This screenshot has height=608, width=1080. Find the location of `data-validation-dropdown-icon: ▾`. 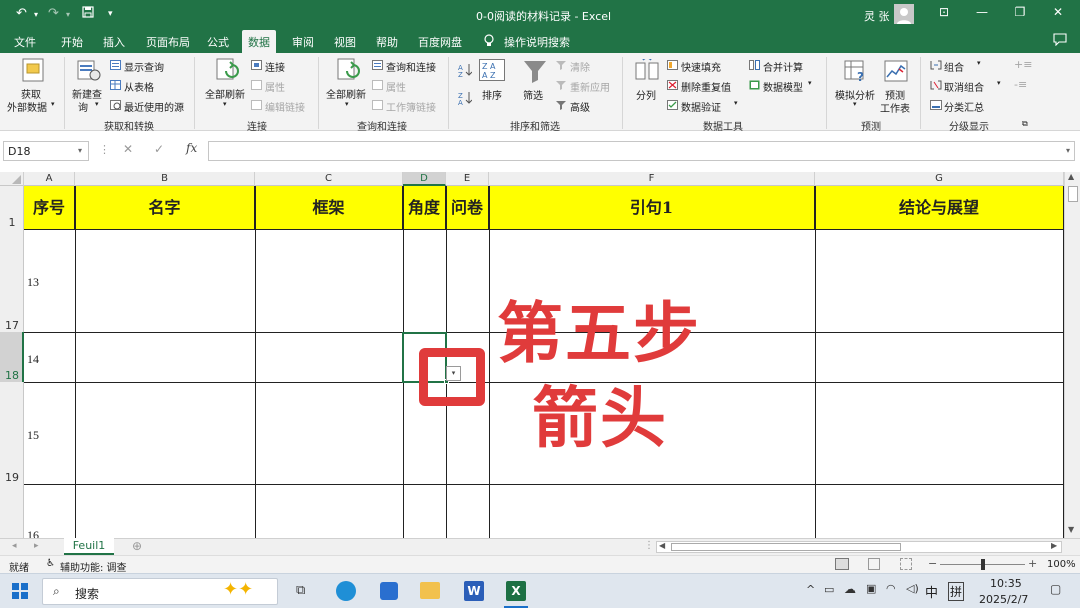

data-validation-dropdown-icon: ▾ is located at coordinates (736, 103).